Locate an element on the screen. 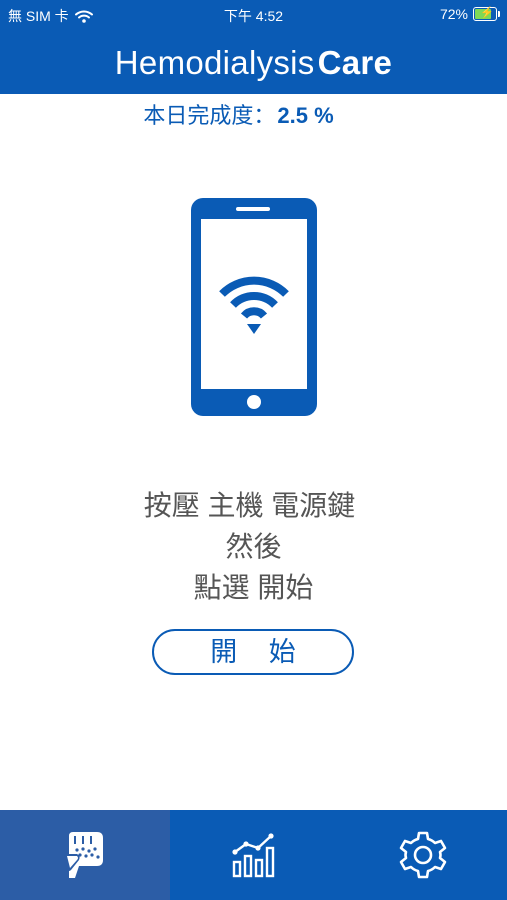 Image resolution: width=507 pixels, height=900 pixels. tab-statistics is located at coordinates (254, 855).